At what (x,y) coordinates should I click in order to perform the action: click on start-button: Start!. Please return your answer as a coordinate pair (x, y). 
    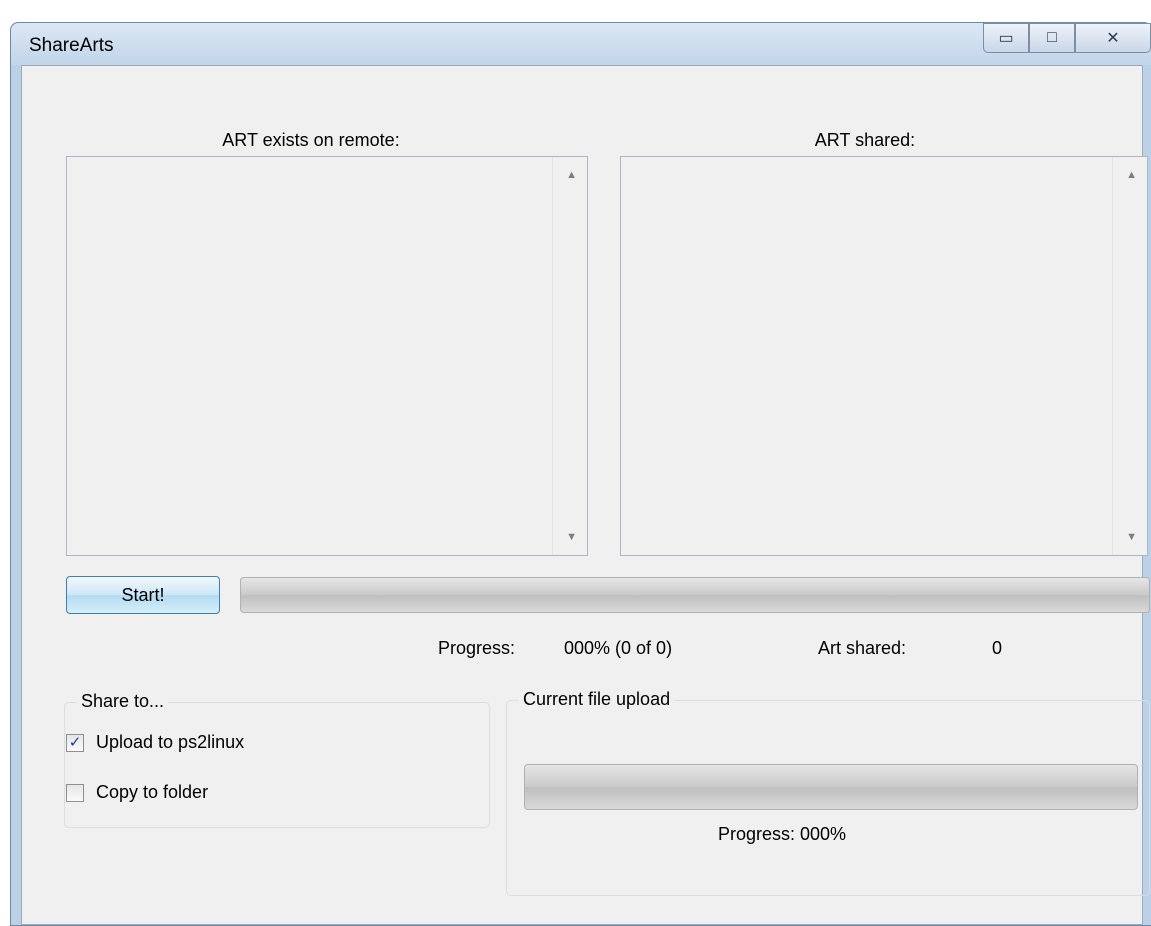
    Looking at the image, I should click on (143, 595).